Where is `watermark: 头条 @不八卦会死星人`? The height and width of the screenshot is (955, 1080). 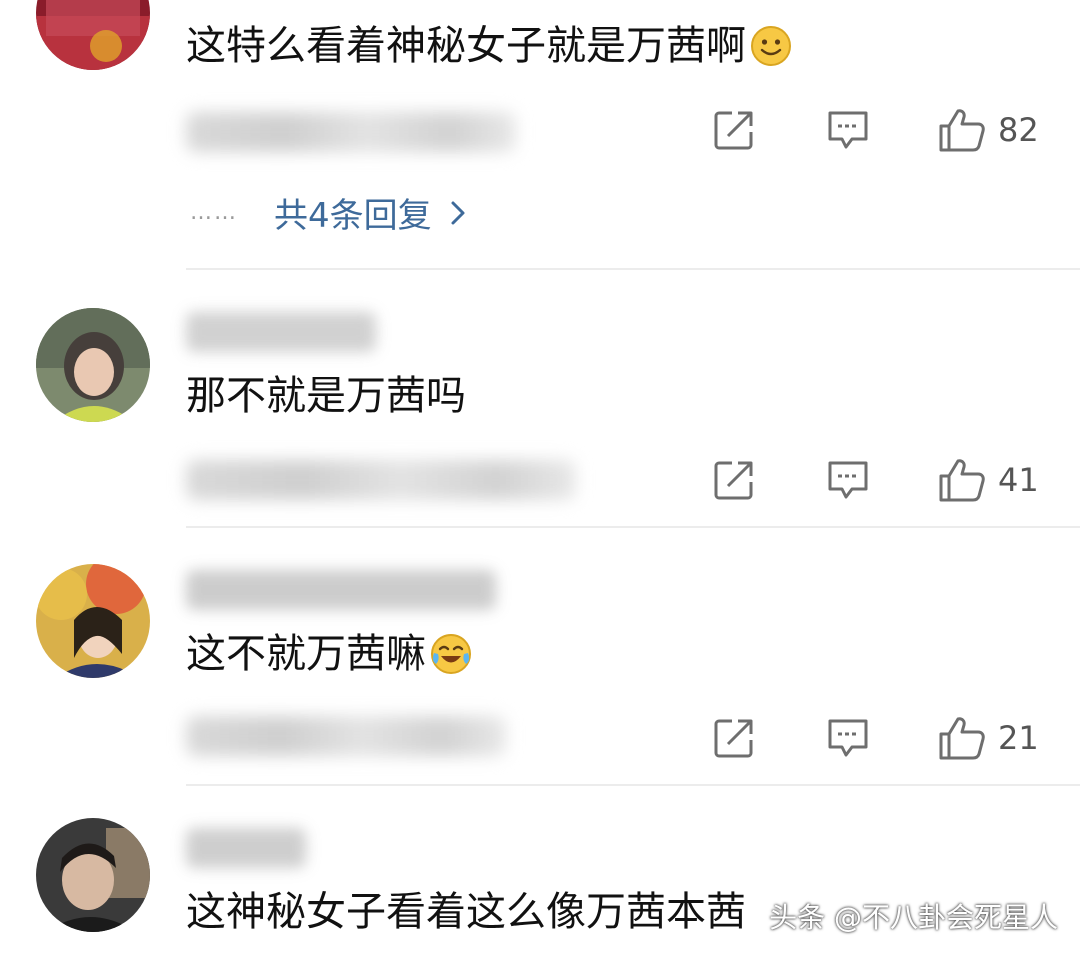
watermark: 头条 @不八卦会死星人 is located at coordinates (913, 917).